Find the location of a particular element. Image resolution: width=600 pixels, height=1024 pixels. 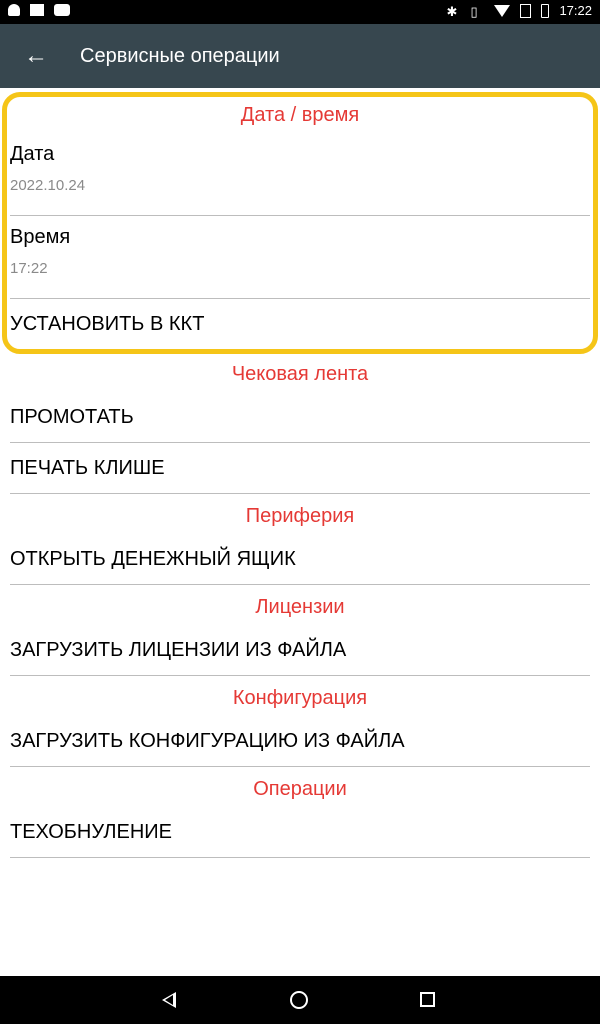

print-cliche-button: ПЕЧАТЬ КЛИШЕ is located at coordinates (300, 468).